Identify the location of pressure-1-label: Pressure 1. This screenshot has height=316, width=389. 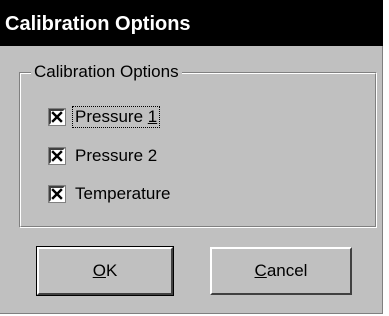
(116, 117).